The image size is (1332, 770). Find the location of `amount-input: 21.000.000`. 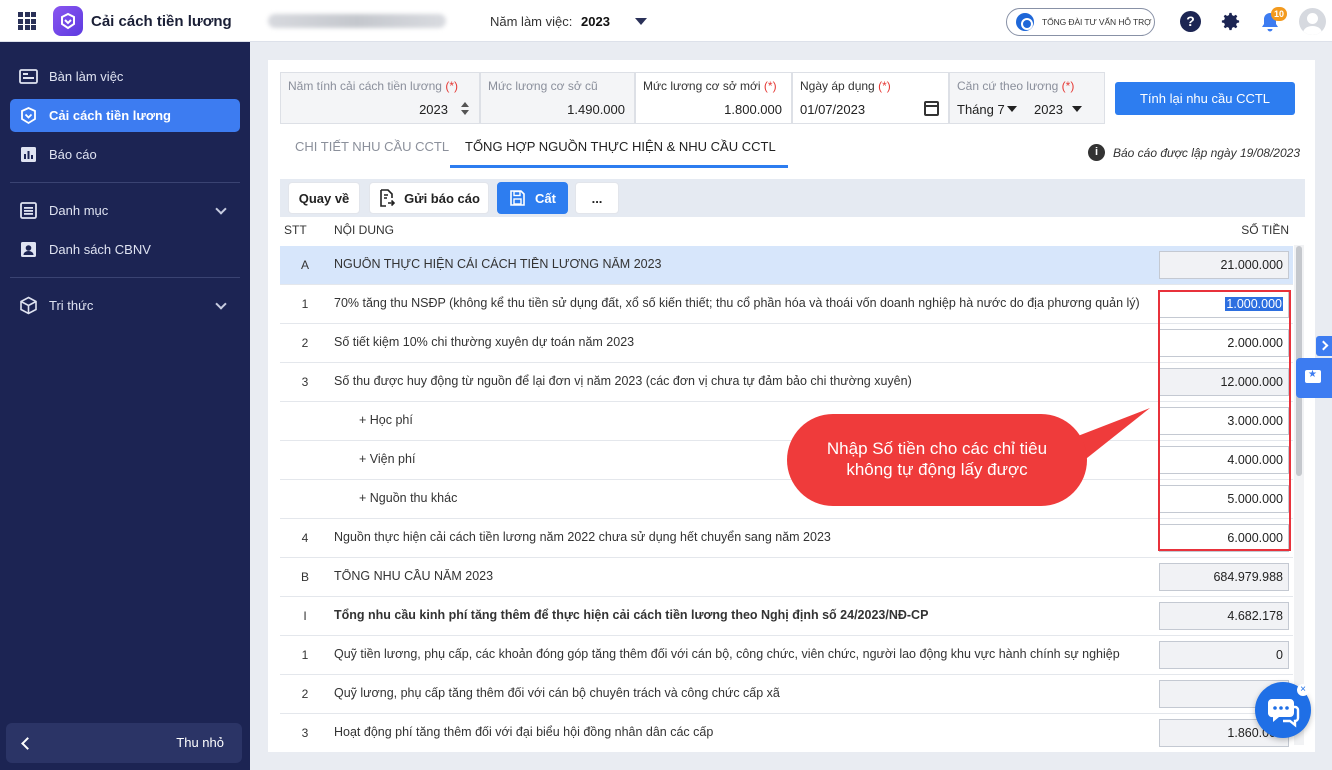

amount-input: 21.000.000 is located at coordinates (1224, 265).